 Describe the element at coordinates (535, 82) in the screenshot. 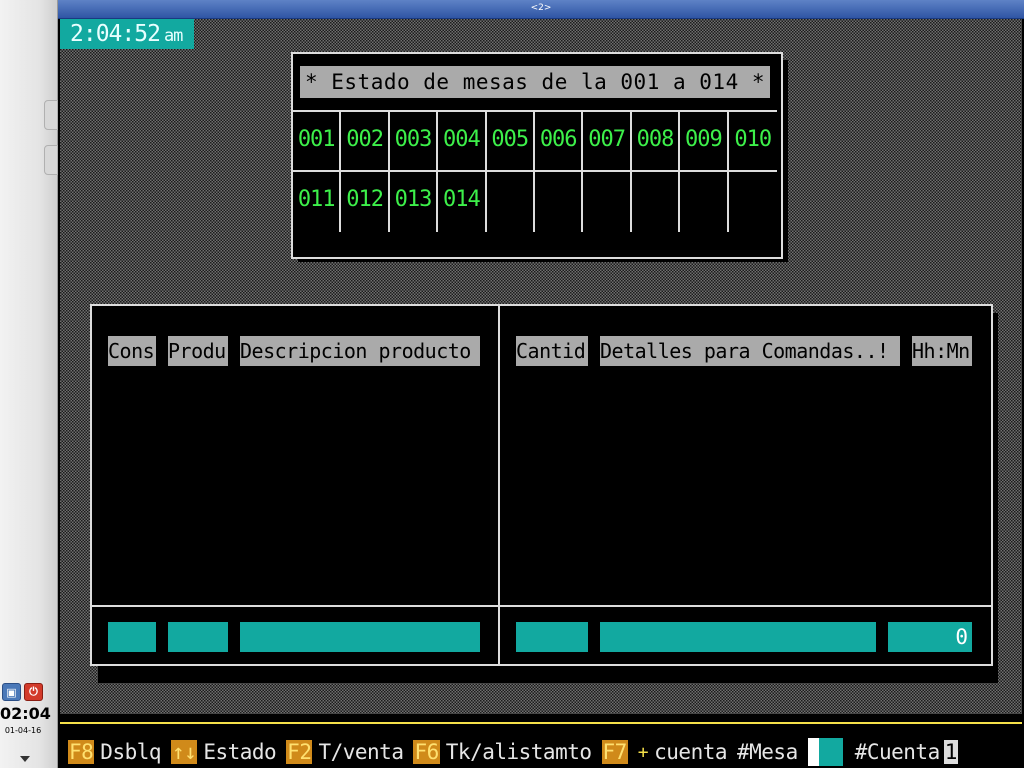

I see `mesas-title: * Estado de mesas de la 001 a 014 *` at that location.